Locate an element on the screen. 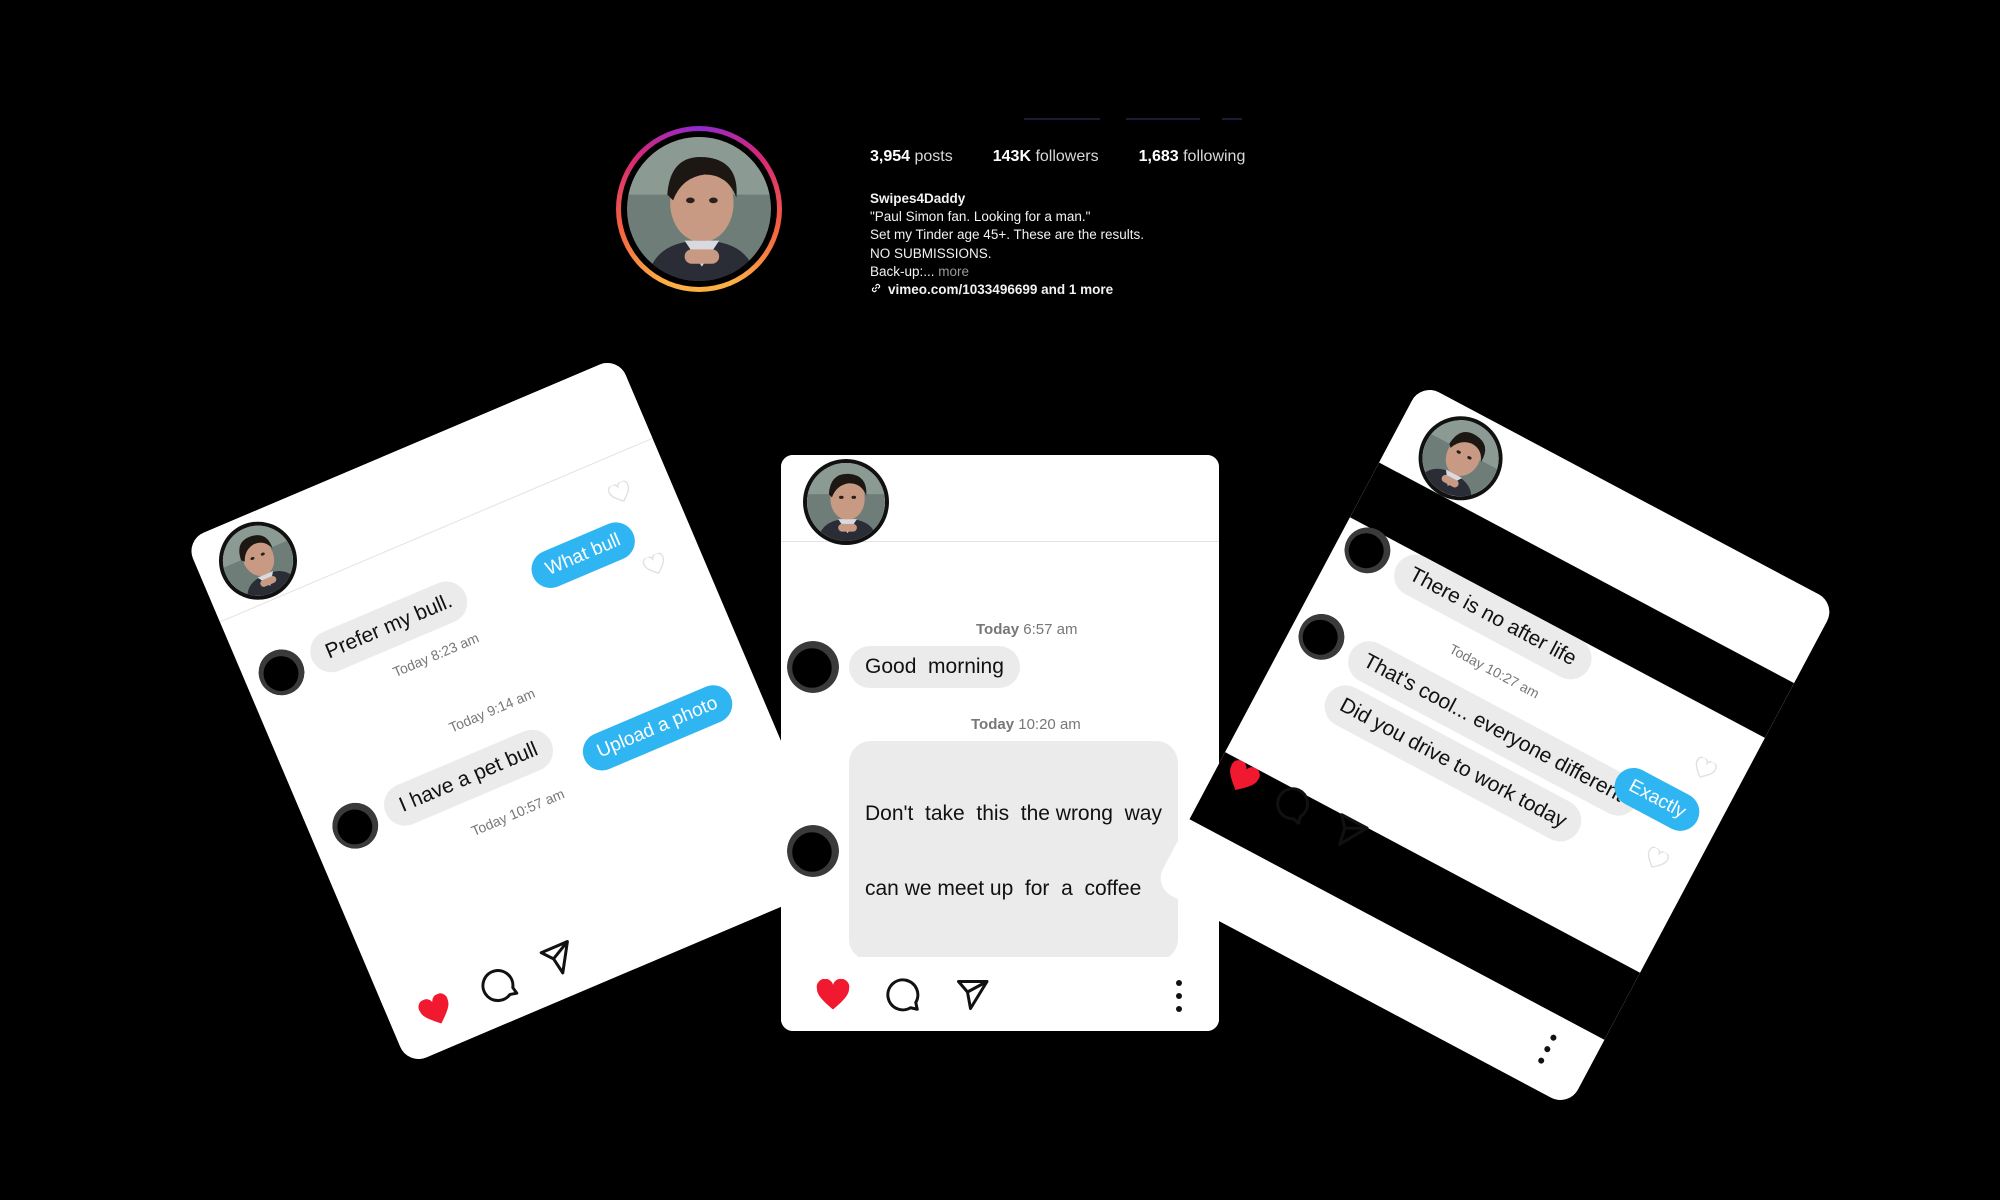 The height and width of the screenshot is (1200, 2000). message-bubble-incoming: Prefer my bull. is located at coordinates (389, 626).